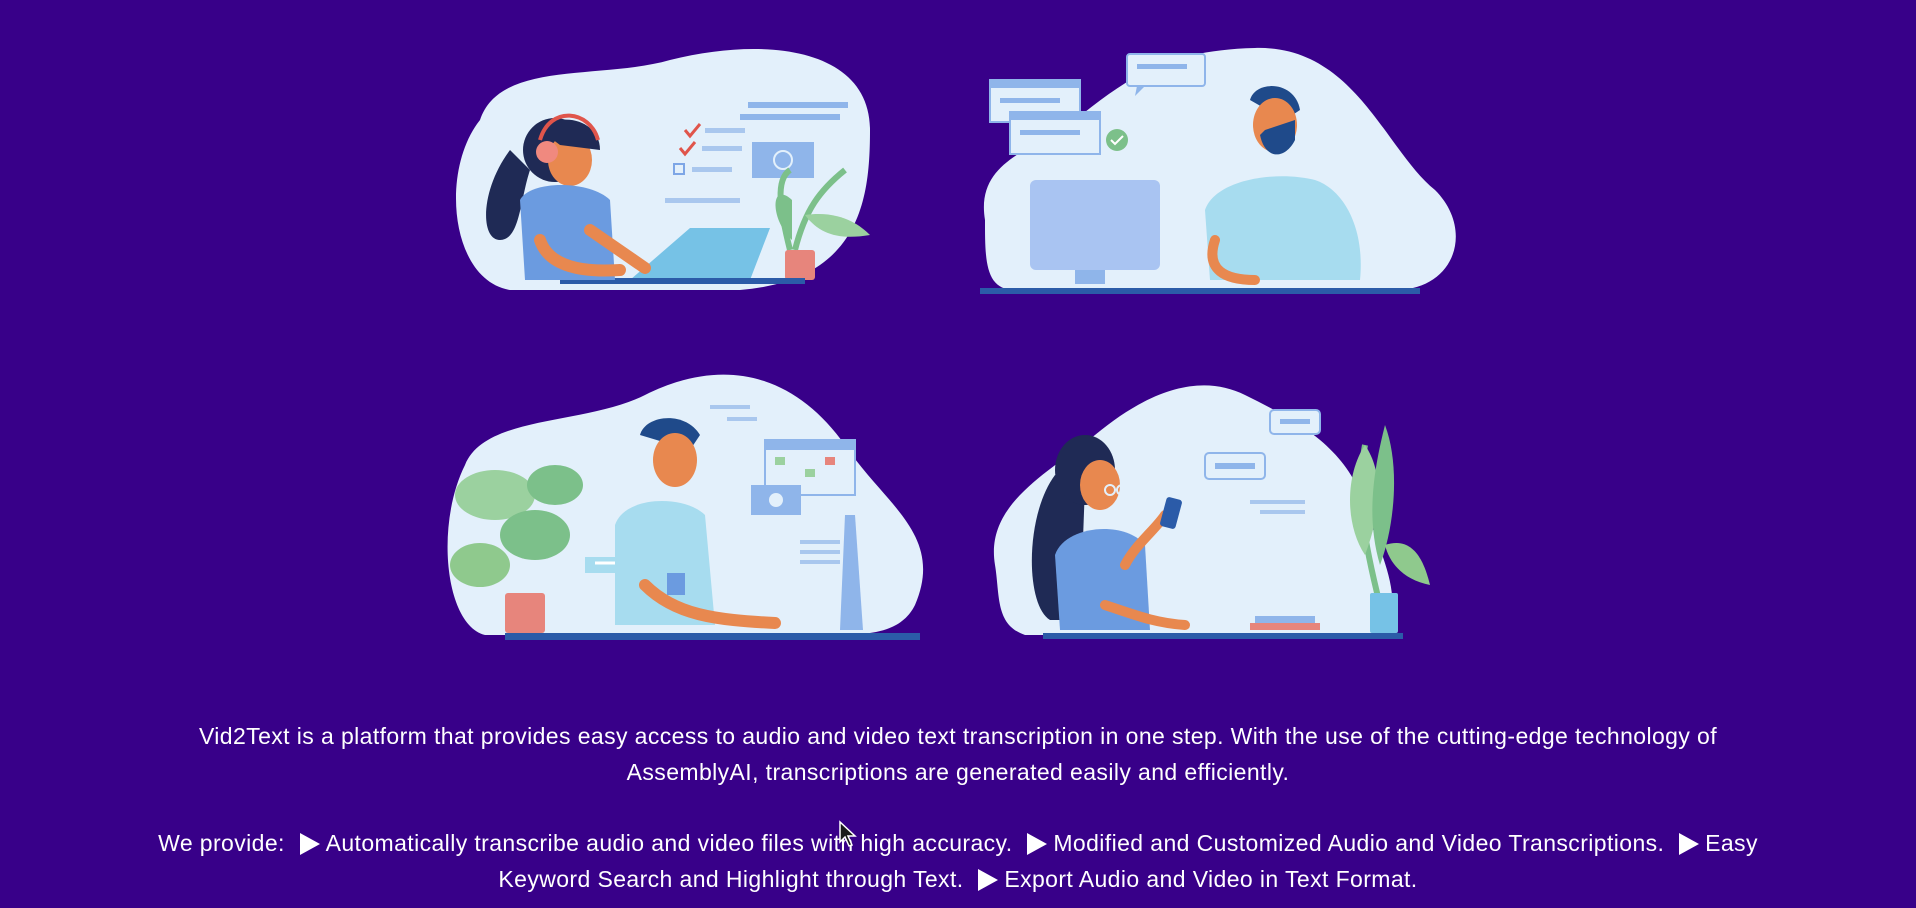 The width and height of the screenshot is (1916, 908). I want to click on illustration-woman-headset, so click(660, 170).